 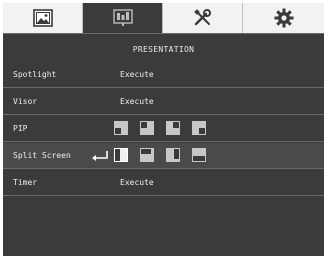 What do you see at coordinates (20, 128) in the screenshot?
I see `row-label: PIP` at bounding box center [20, 128].